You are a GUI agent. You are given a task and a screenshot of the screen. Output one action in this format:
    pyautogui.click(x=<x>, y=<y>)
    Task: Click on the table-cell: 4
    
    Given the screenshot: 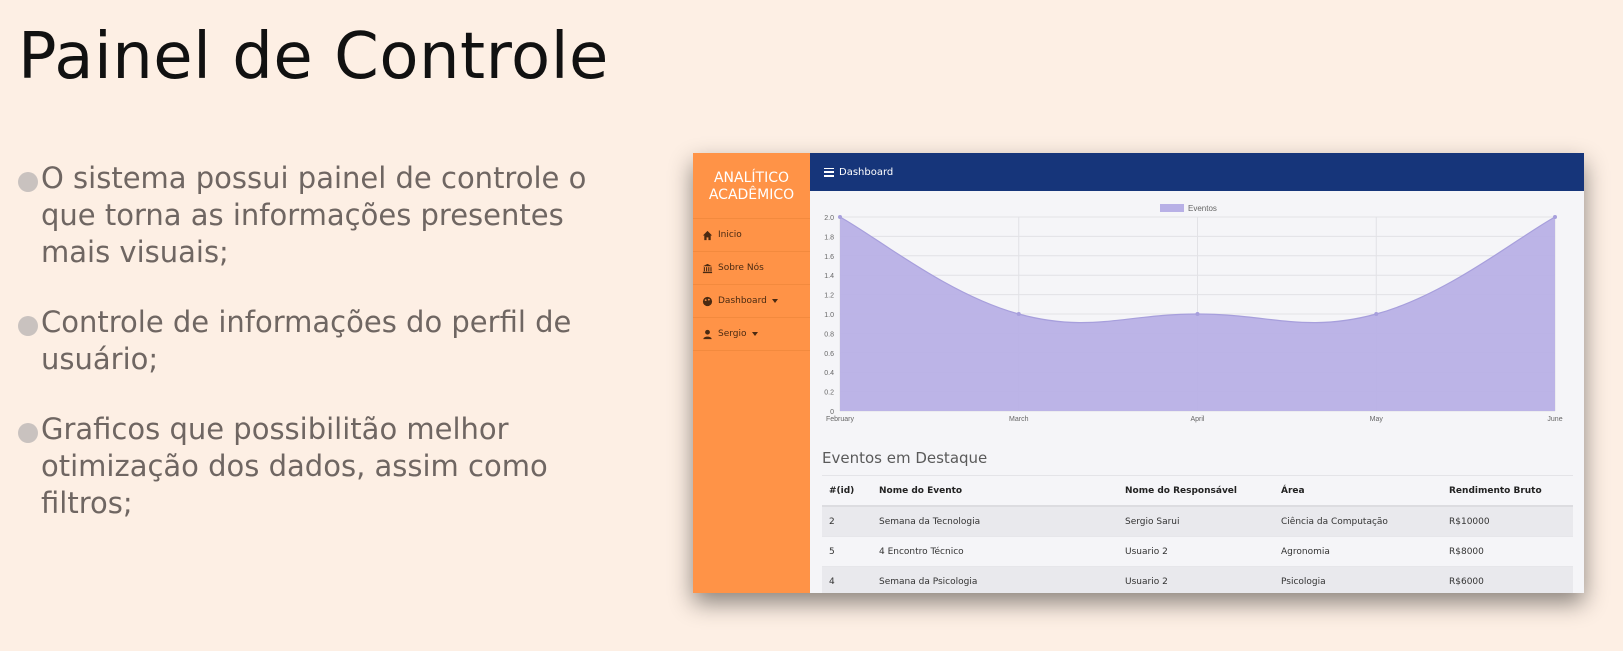 What is the action you would take?
    pyautogui.click(x=832, y=581)
    